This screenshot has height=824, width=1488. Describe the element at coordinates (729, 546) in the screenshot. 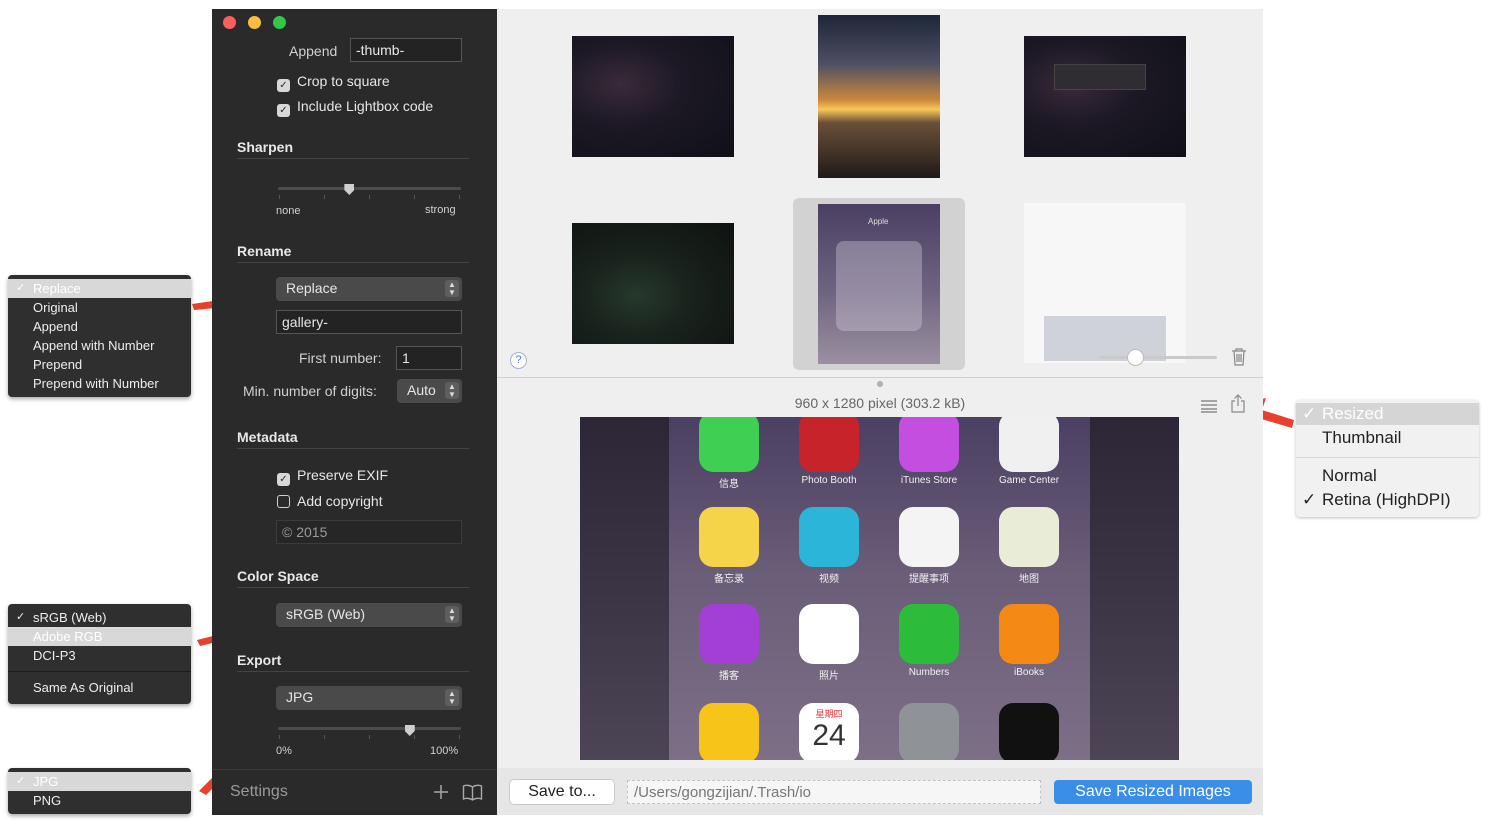

I see `app-icon-tile: 备忘录` at that location.